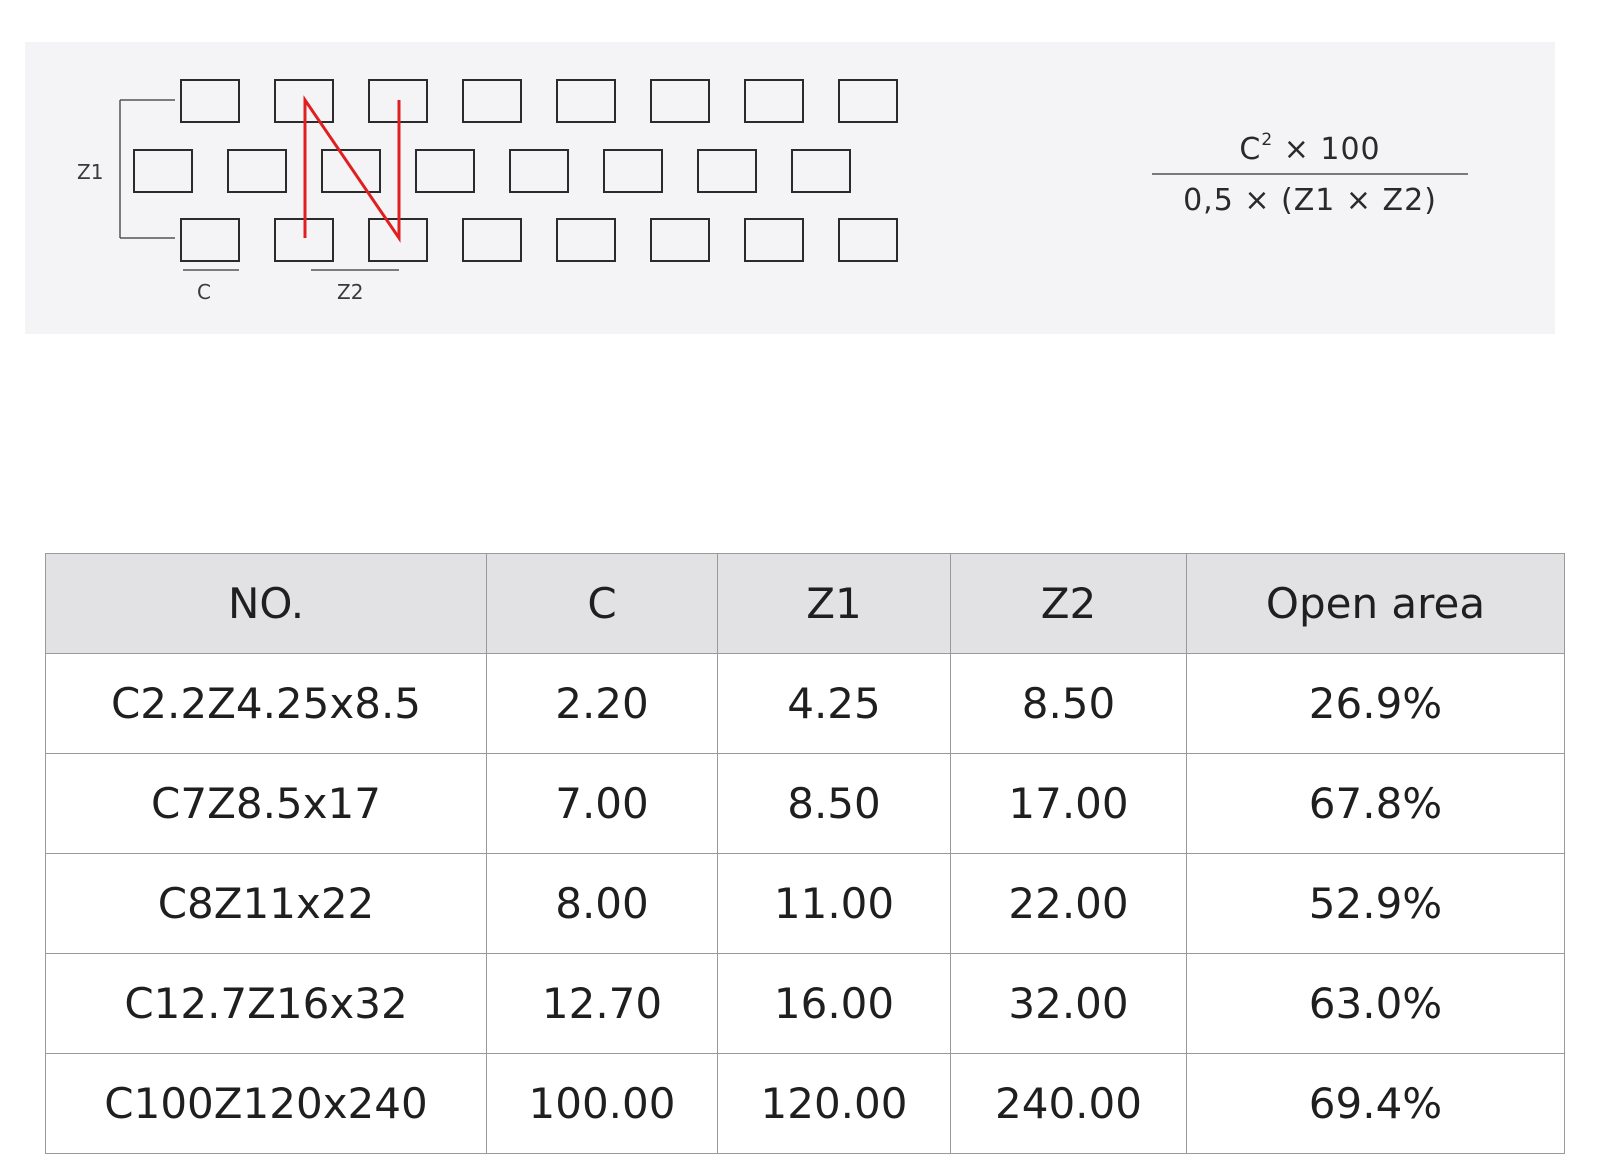 The image size is (1604, 1172). What do you see at coordinates (602, 703) in the screenshot?
I see `cell-c: 2.20` at bounding box center [602, 703].